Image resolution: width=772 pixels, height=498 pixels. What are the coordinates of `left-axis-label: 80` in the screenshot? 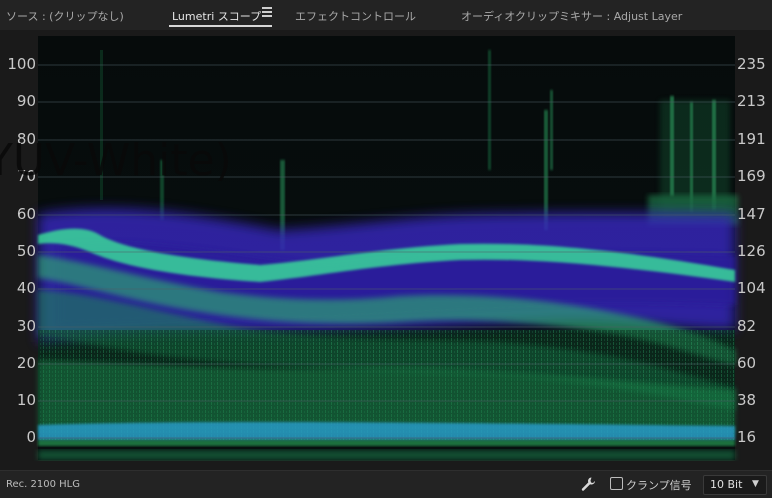 It's located at (26, 139).